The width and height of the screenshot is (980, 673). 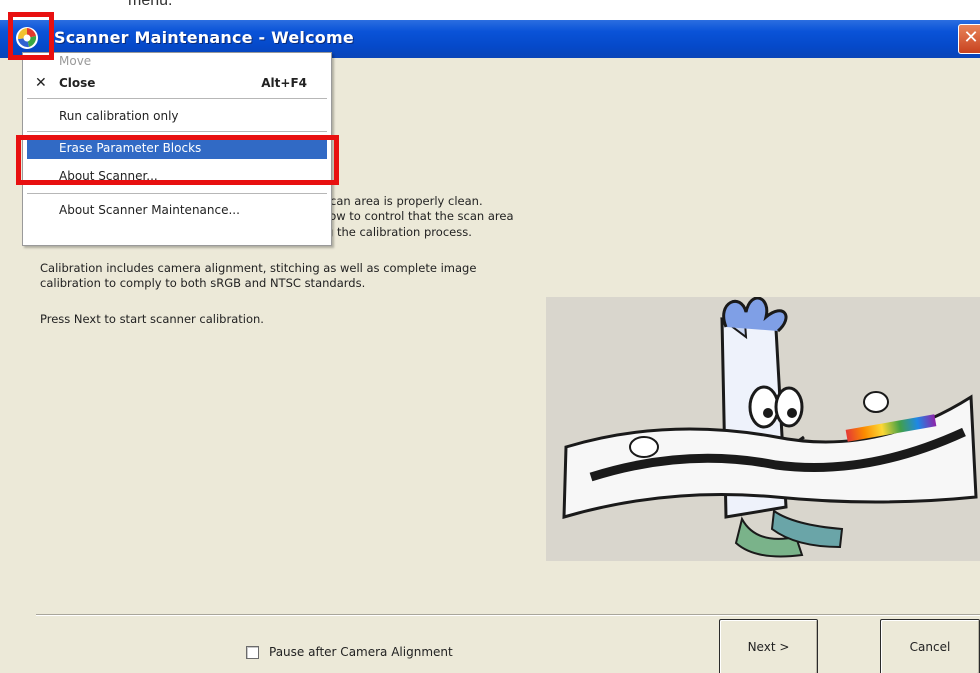 I want to click on cancel-button: Cancel, so click(x=930, y=646).